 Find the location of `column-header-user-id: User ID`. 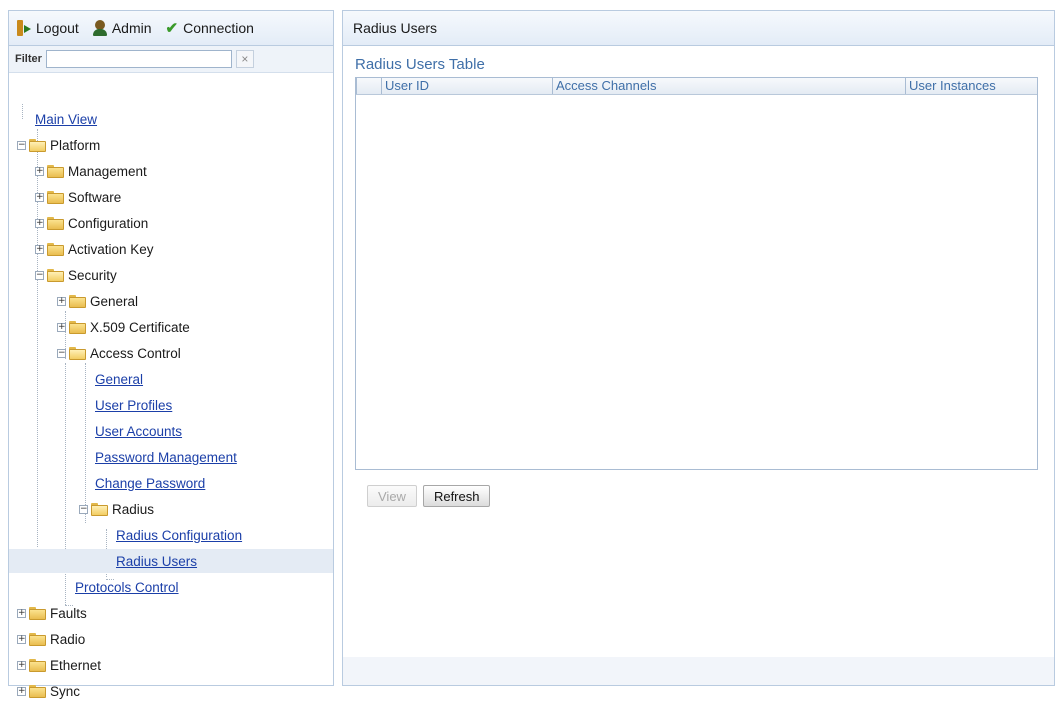

column-header-user-id: User ID is located at coordinates (466, 86).